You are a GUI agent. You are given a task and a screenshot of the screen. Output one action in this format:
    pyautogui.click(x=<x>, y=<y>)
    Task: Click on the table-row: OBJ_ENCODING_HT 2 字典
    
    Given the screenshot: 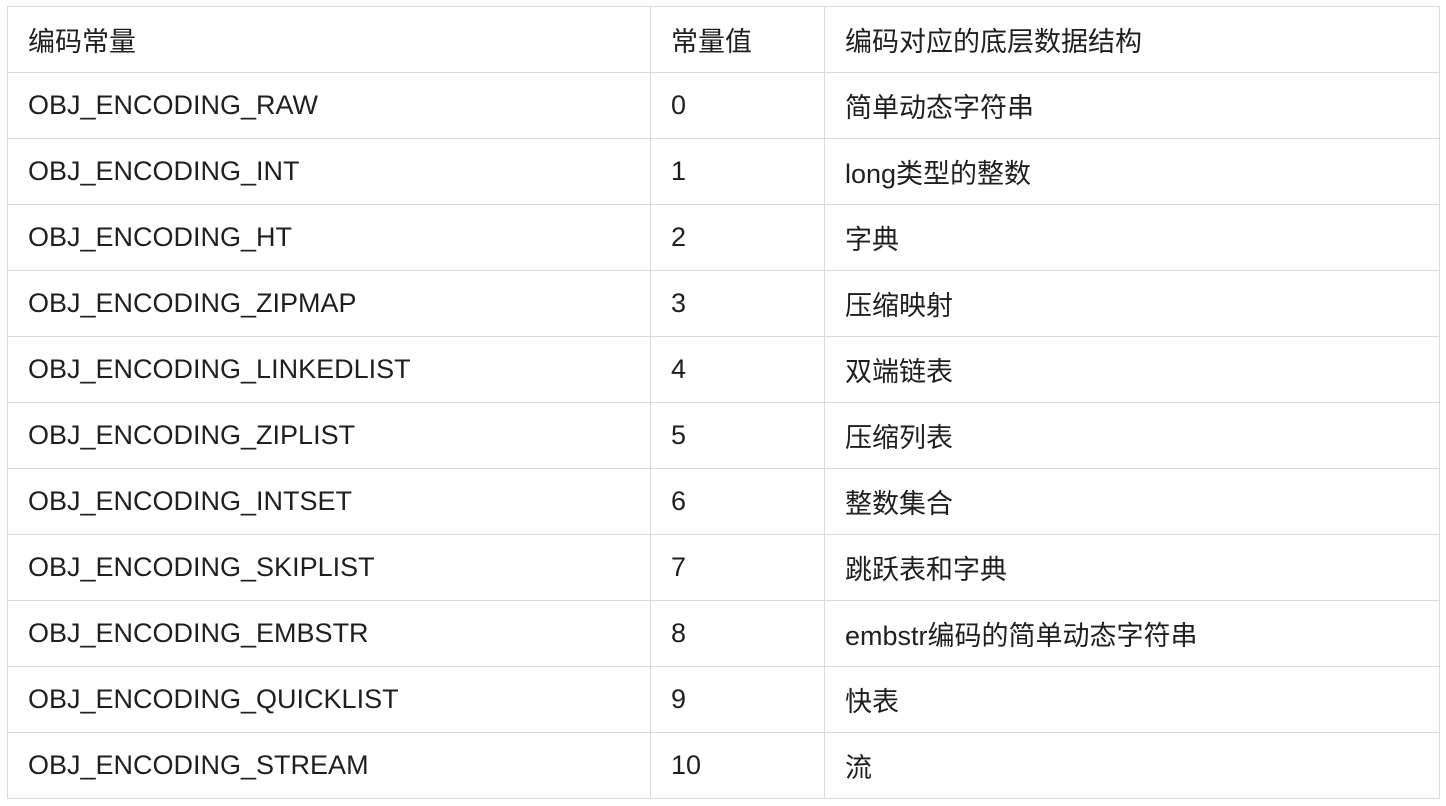 What is the action you would take?
    pyautogui.click(x=723, y=237)
    